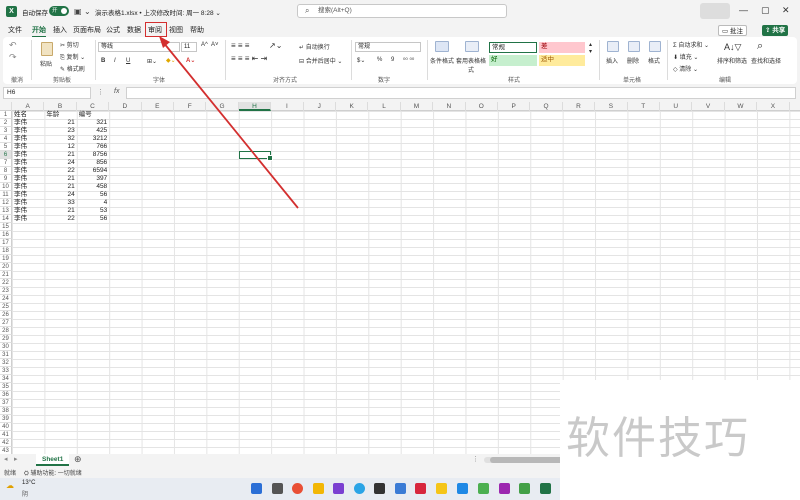 This screenshot has width=800, height=500. I want to click on row-header: 8, so click(6, 171).